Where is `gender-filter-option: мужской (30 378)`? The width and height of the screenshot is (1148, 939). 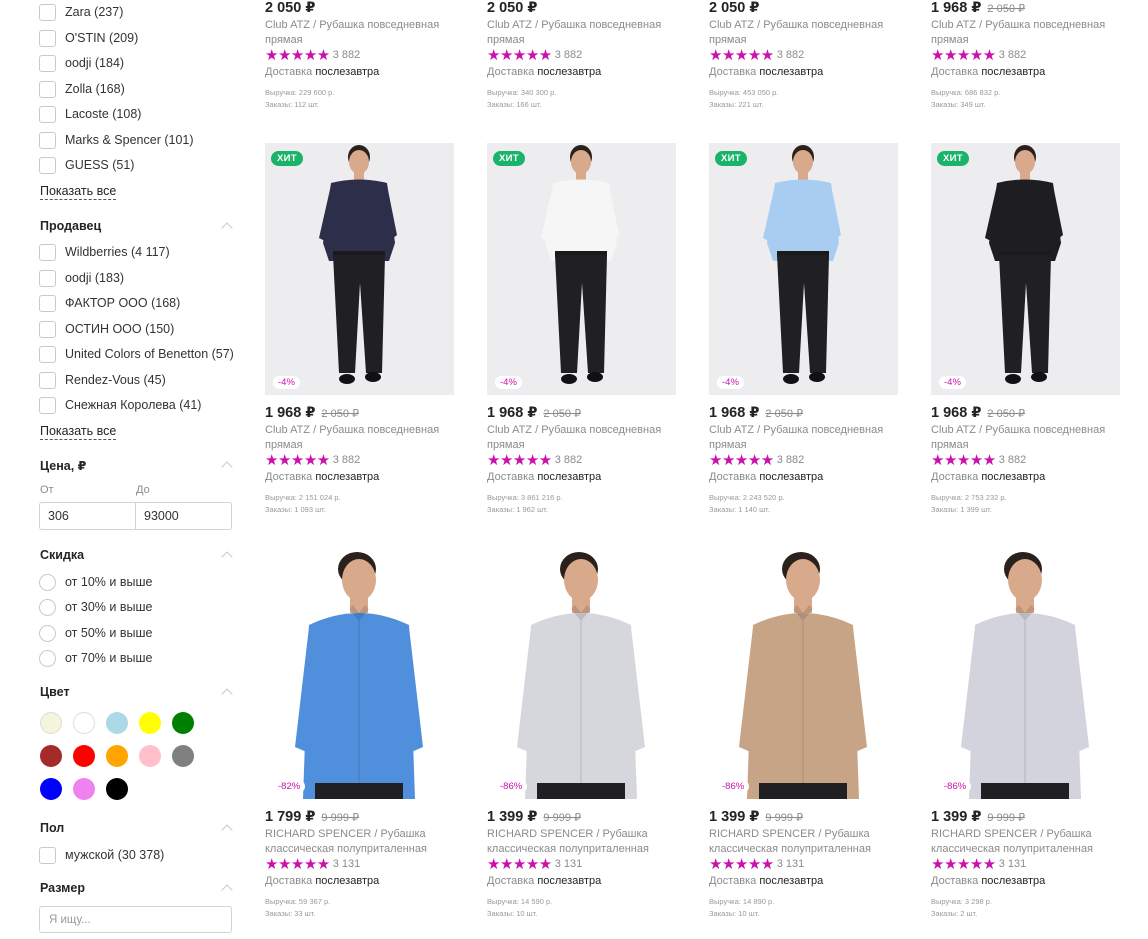
gender-filter-option: мужской (30 378) is located at coordinates (101, 855).